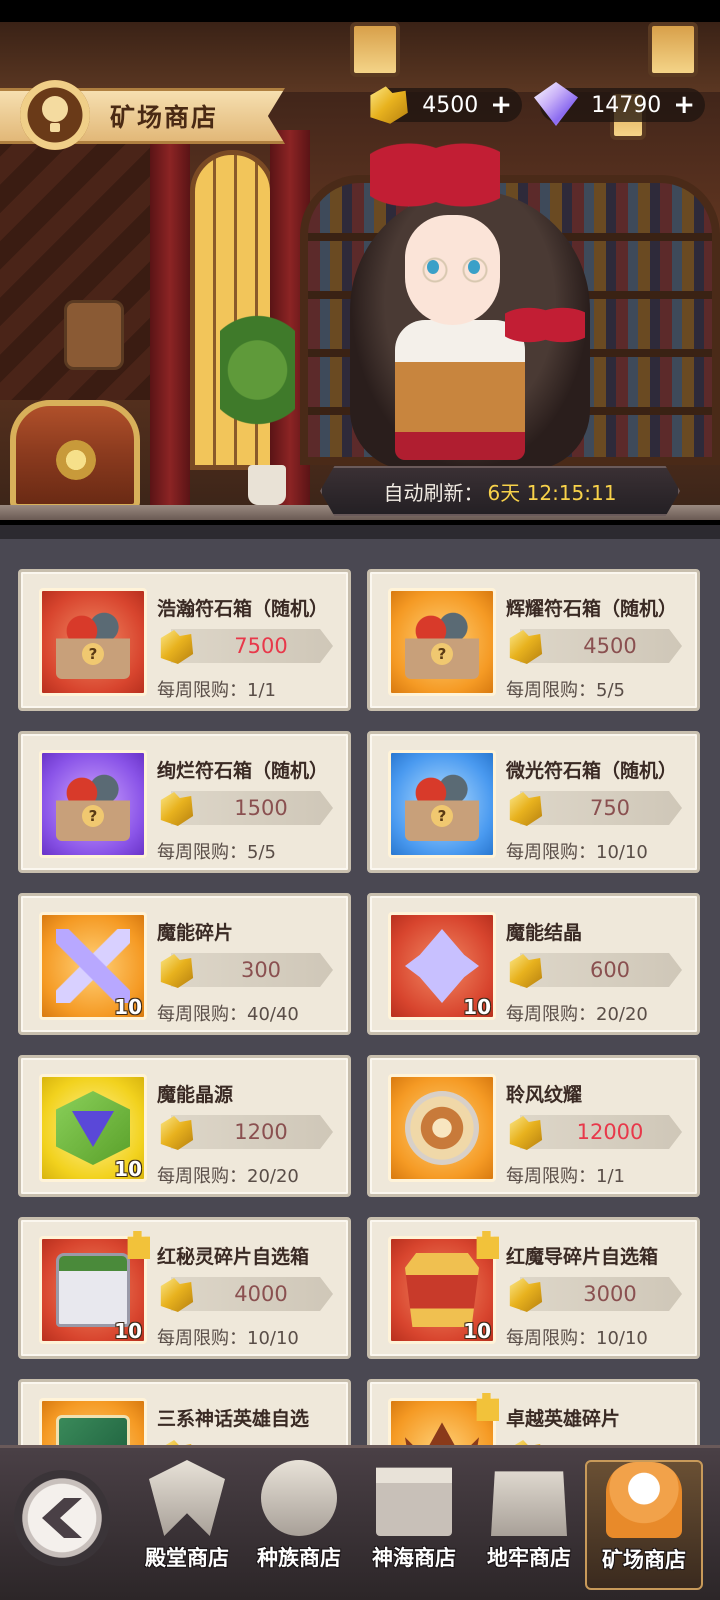  Describe the element at coordinates (592, 771) in the screenshot. I see `item-name: 微光符石箱（随机）` at that location.